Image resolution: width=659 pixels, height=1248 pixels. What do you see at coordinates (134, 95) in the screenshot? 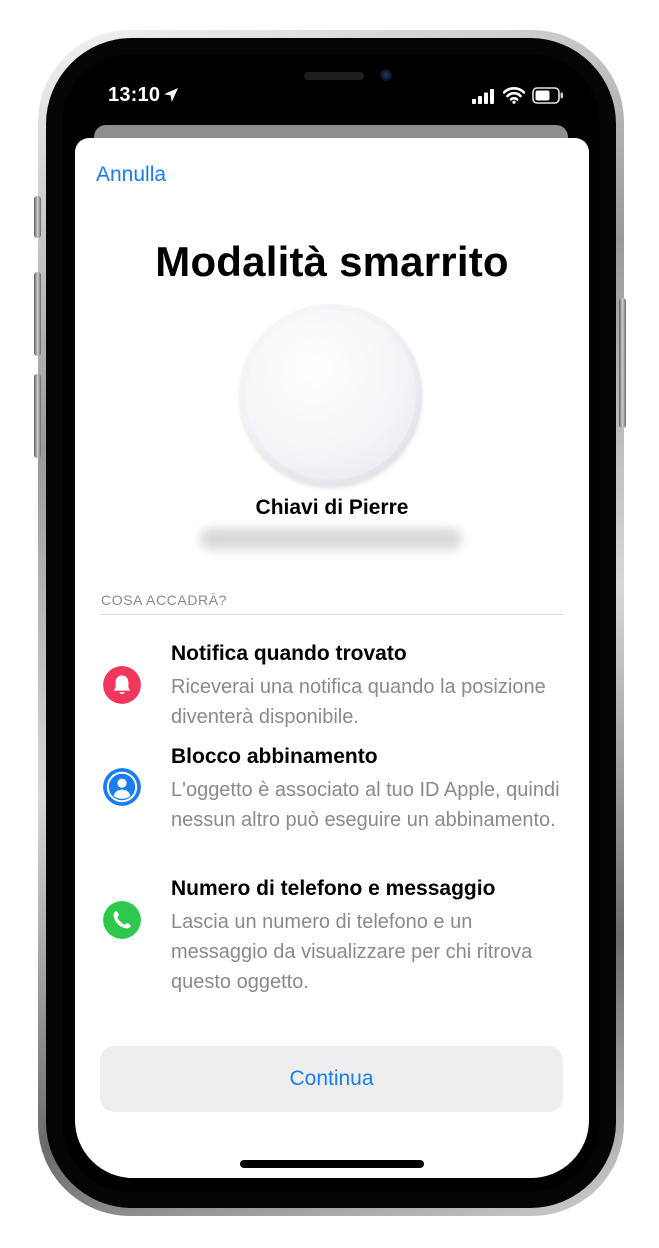
I see `status-time: 13:10` at bounding box center [134, 95].